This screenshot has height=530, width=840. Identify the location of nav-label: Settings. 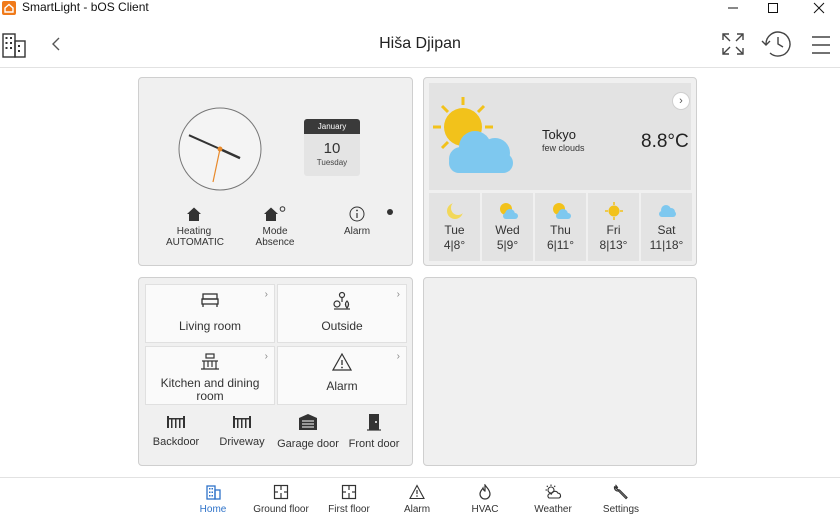
(621, 509).